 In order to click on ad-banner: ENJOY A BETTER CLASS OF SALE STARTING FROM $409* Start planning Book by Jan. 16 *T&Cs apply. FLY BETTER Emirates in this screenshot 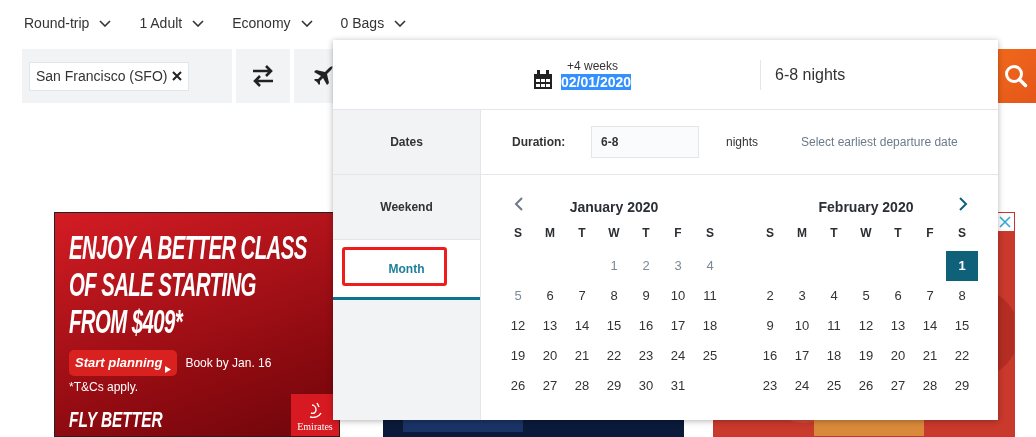, I will do `click(197, 324)`.